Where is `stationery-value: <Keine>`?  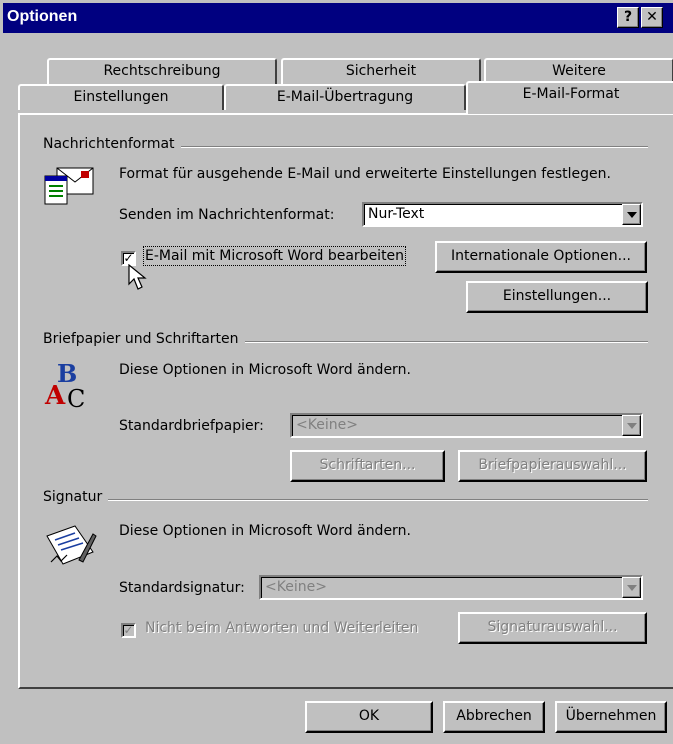
stationery-value: <Keine> is located at coordinates (327, 425).